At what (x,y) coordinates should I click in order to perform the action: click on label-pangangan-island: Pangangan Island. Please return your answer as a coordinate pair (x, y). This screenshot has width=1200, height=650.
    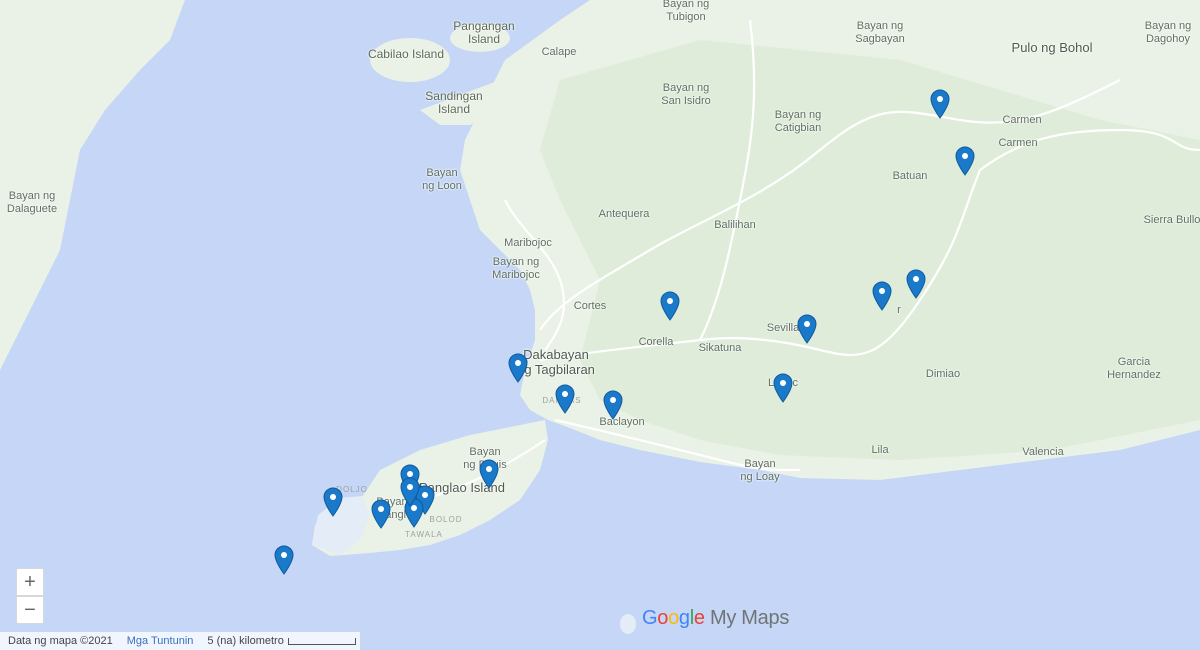
    Looking at the image, I should click on (484, 32).